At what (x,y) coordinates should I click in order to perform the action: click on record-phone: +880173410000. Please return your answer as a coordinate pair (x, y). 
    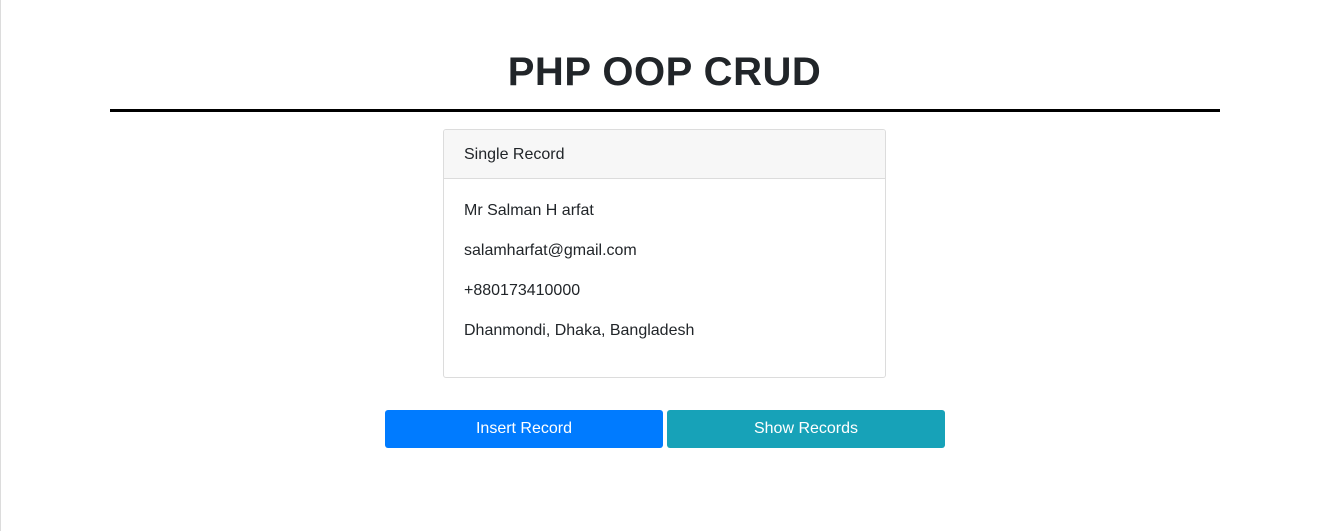
    Looking at the image, I should click on (522, 290).